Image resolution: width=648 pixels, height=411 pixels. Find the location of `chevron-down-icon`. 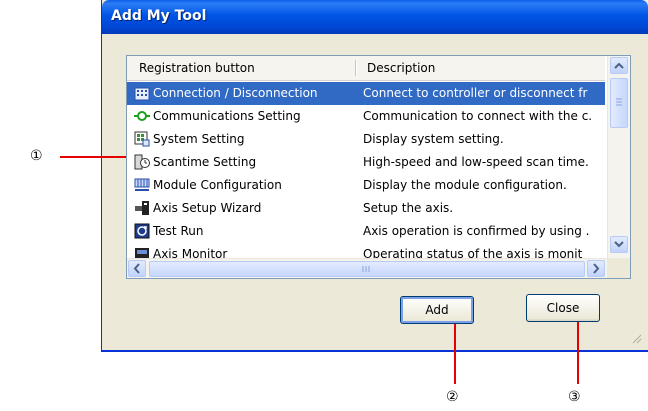

chevron-down-icon is located at coordinates (619, 244).